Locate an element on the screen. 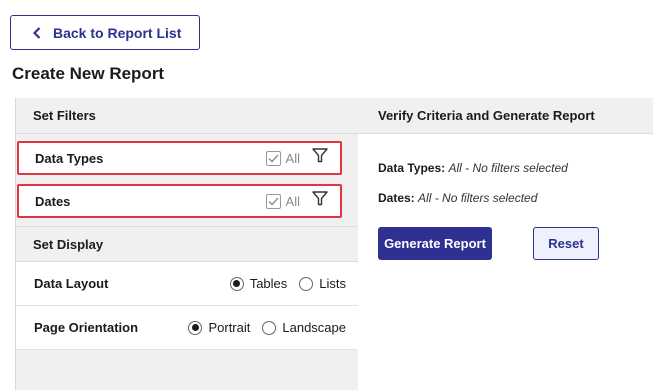  criteria-dates: Dates: All - No filters selected is located at coordinates (457, 198).